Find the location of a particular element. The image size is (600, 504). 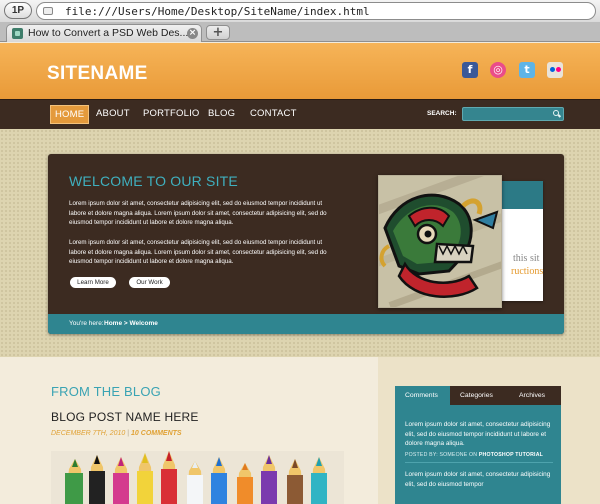

browser-tab: How to Convert a PSD Web Des... × is located at coordinates (104, 33).